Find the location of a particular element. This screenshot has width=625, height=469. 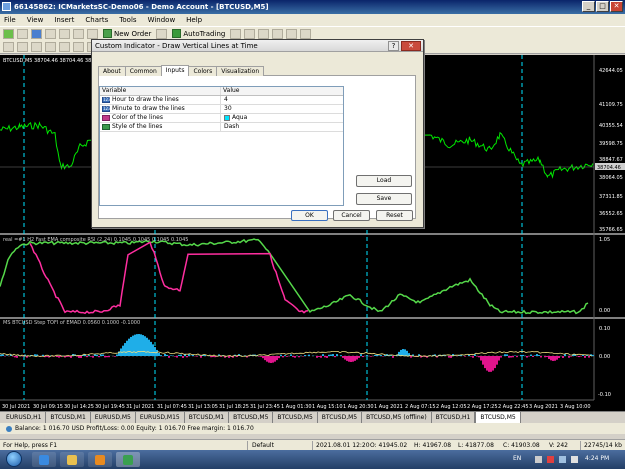

dialog-close-button: ✕ is located at coordinates (411, 46).